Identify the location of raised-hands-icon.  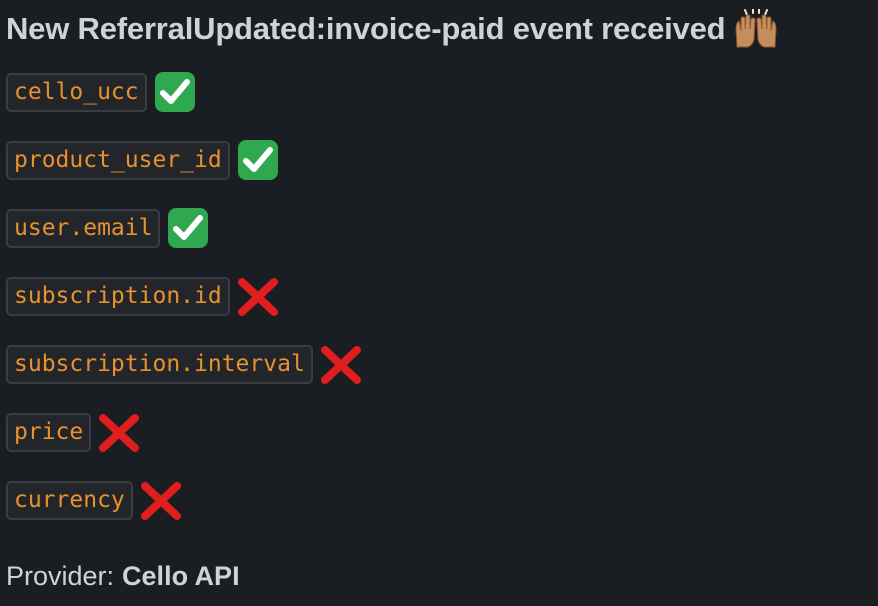
(756, 28).